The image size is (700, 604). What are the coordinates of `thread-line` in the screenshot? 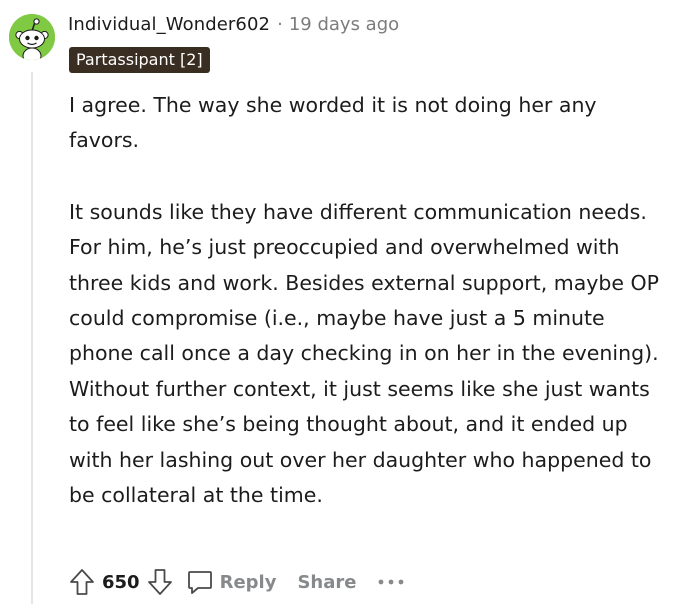 It's located at (32, 338).